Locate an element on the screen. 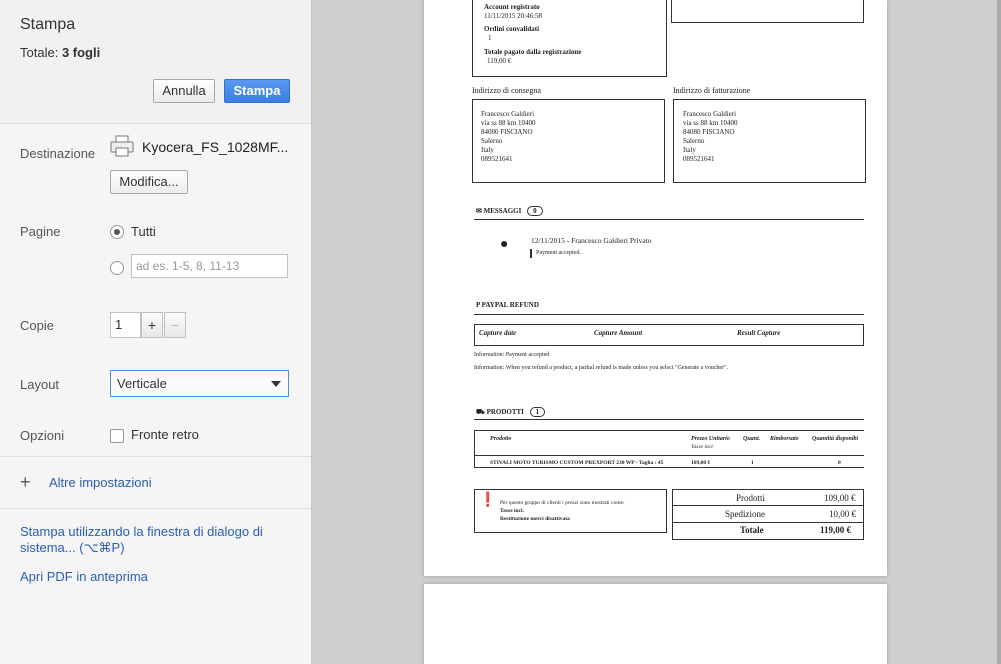  address-line: 089521641 is located at coordinates (699, 159).